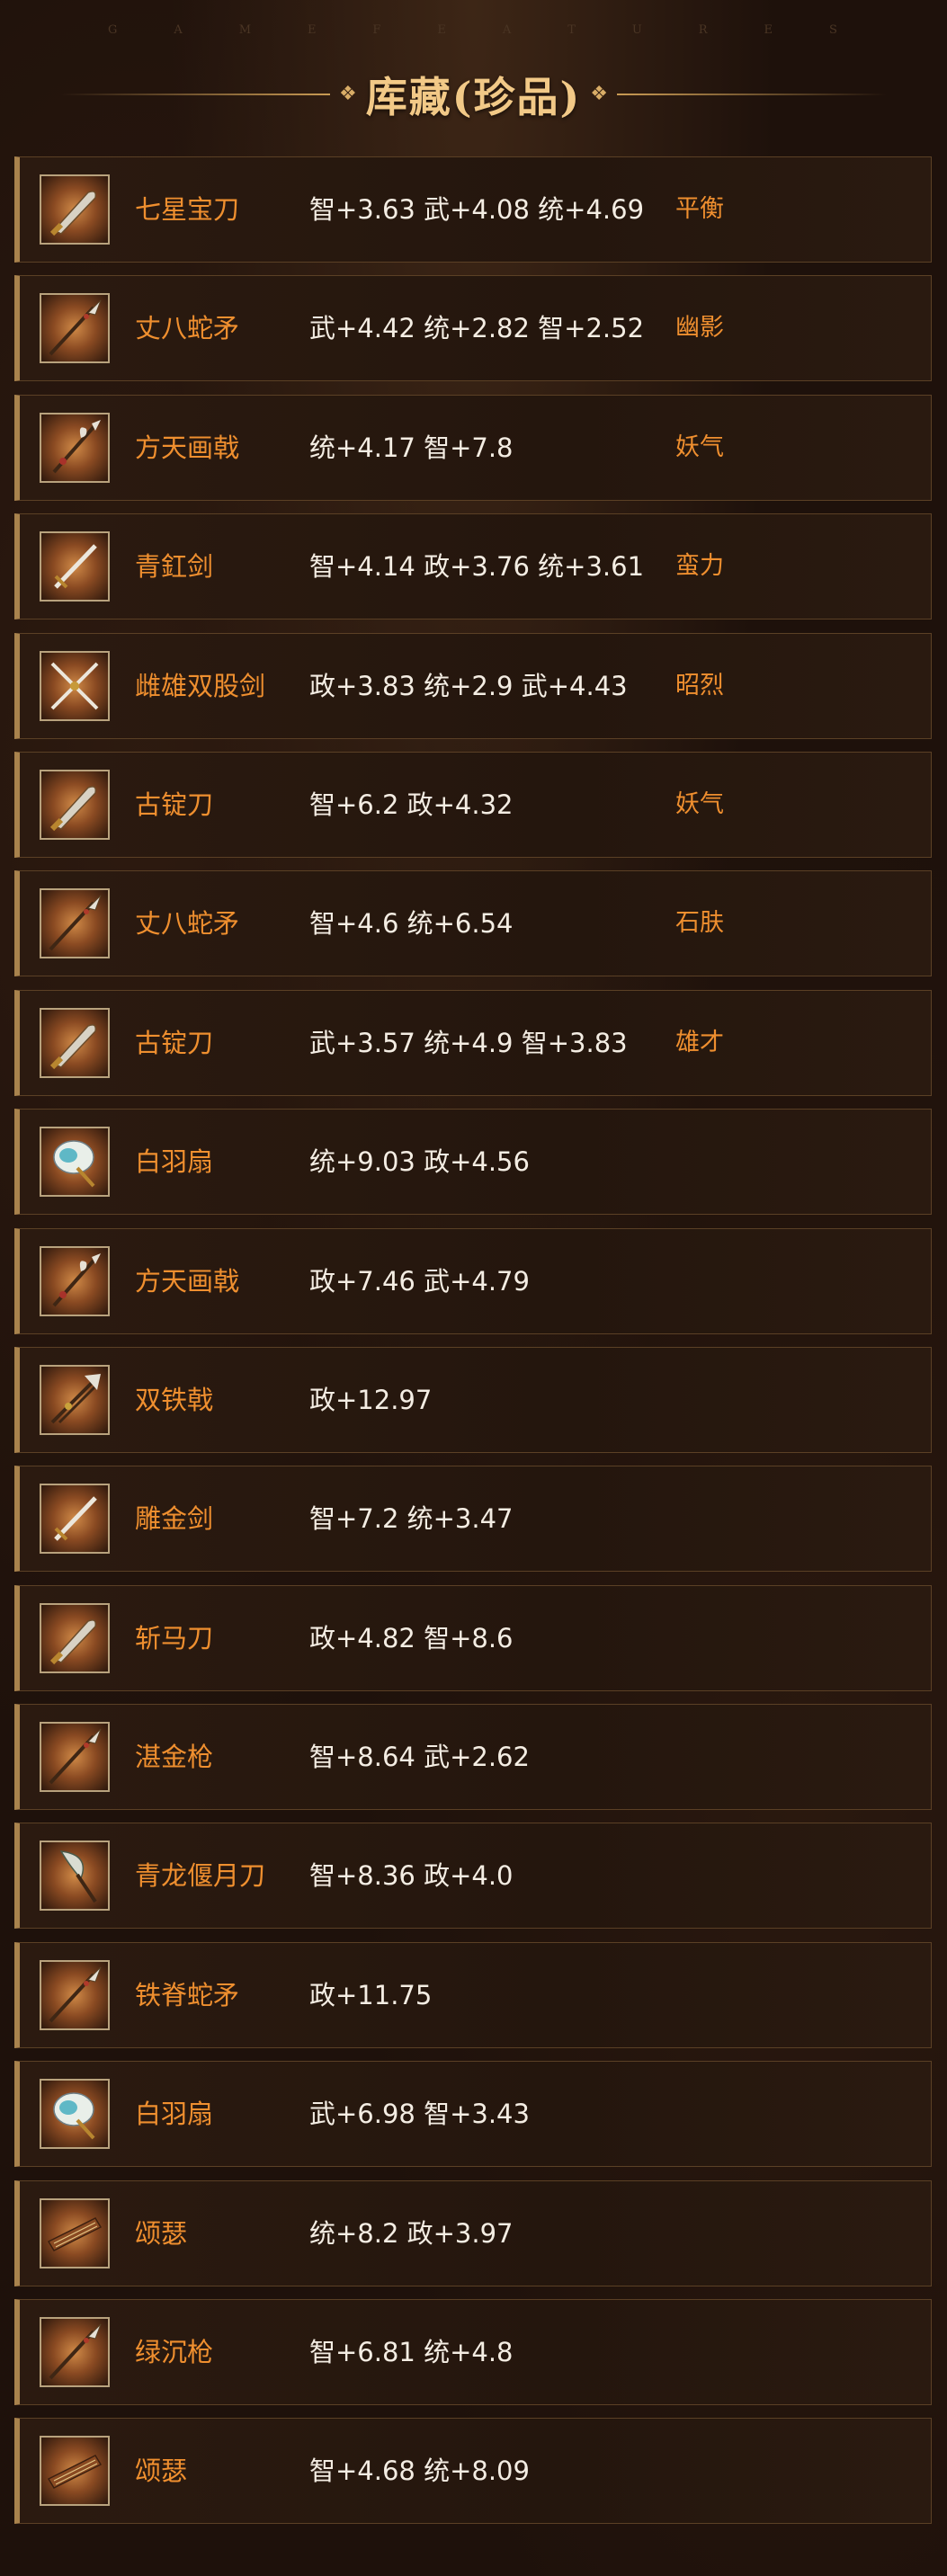 This screenshot has height=2576, width=947. Describe the element at coordinates (75, 1400) in the screenshot. I see `twin-halberd-icon` at that location.